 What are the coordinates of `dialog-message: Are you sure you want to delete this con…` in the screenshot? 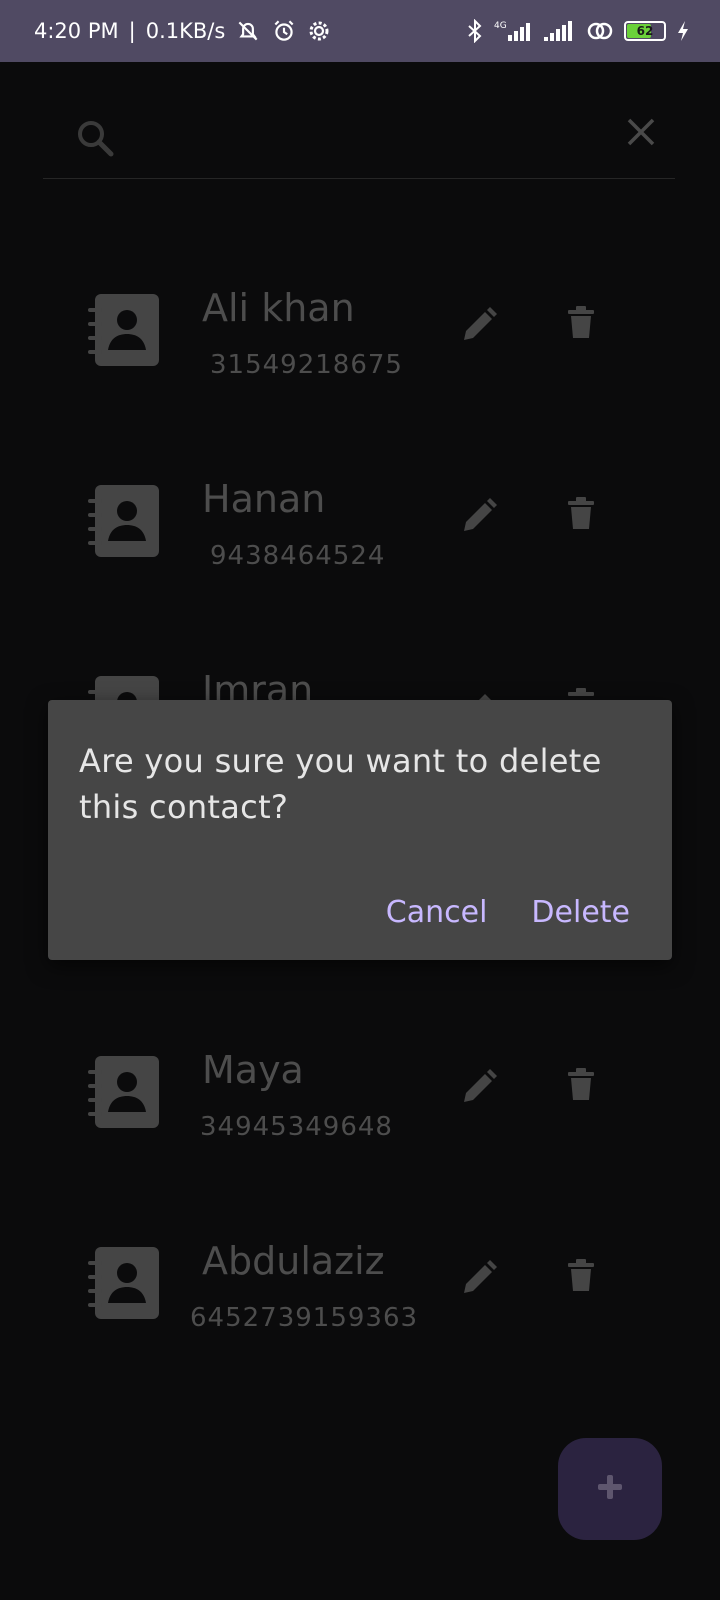 It's located at (340, 784).